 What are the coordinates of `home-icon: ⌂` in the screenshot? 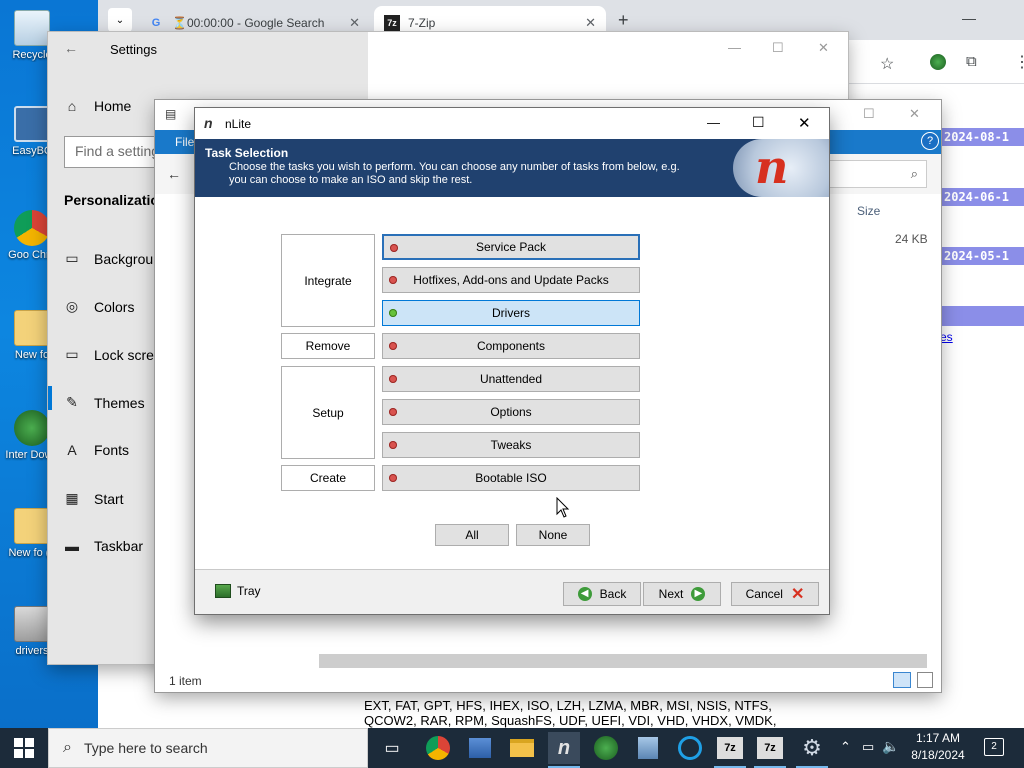 It's located at (72, 106).